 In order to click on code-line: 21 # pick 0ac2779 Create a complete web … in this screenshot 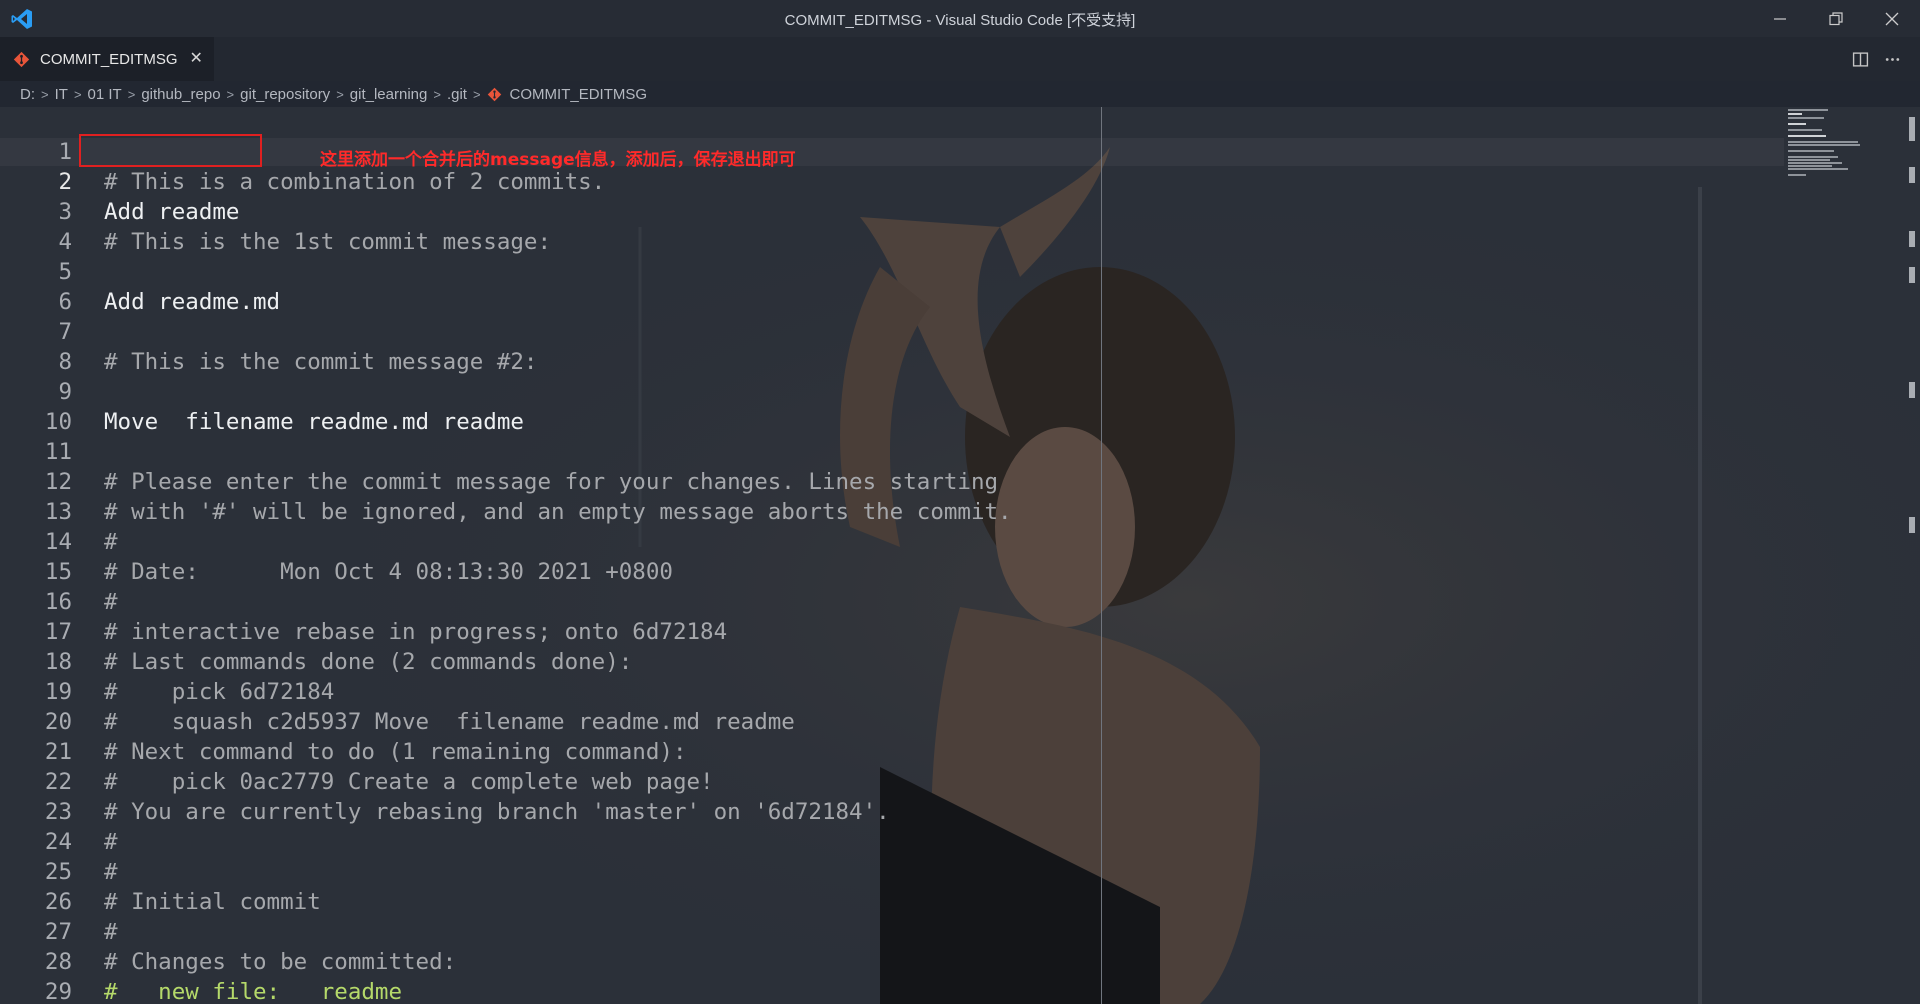, I will do `click(650, 751)`.